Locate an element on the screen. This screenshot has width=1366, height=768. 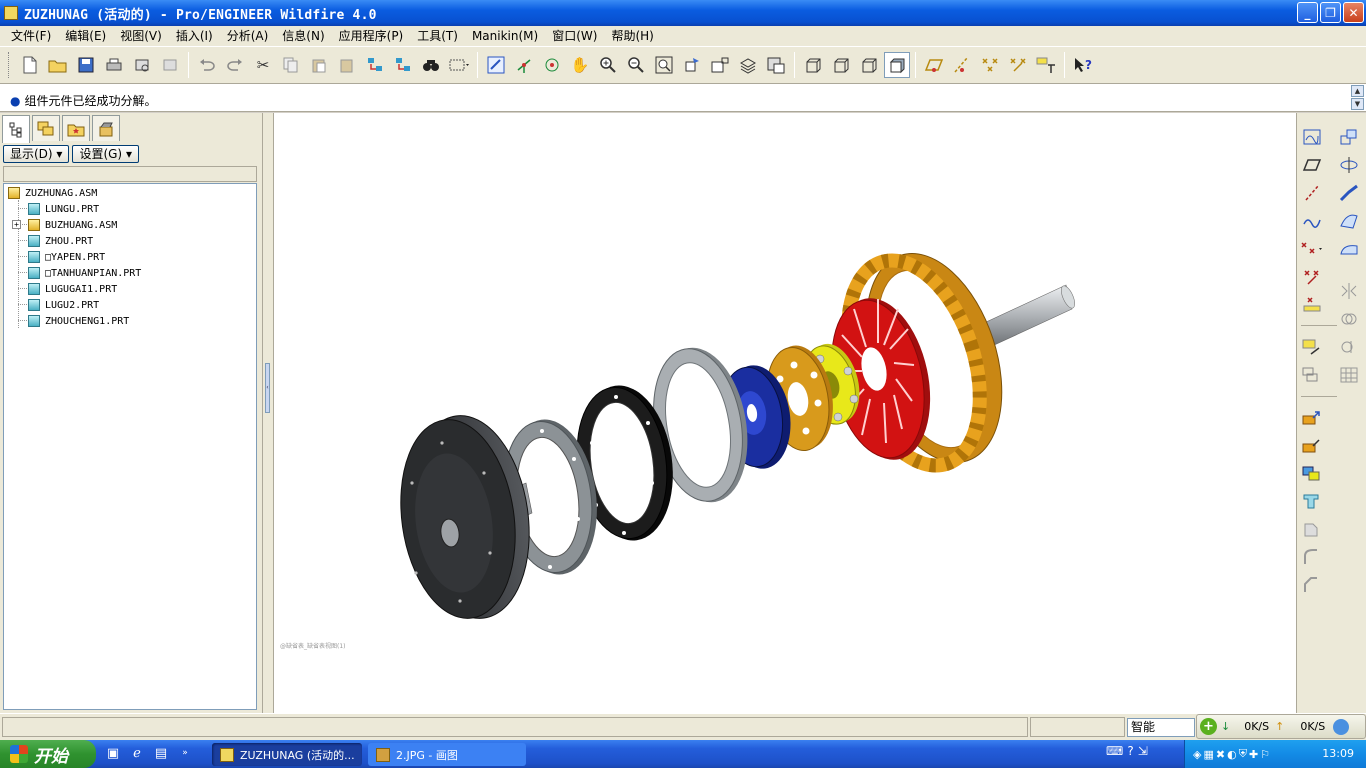
copy-icon is located at coordinates (291, 65).